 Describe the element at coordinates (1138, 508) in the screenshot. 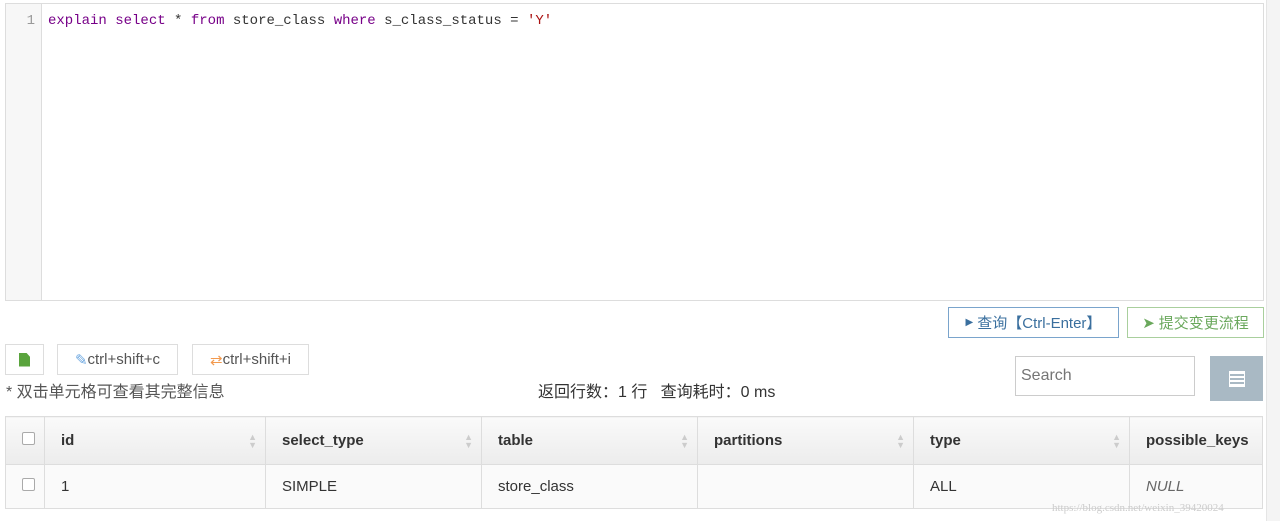

I see `watermark: https://blog.csdn.net/weixin_39420024` at that location.